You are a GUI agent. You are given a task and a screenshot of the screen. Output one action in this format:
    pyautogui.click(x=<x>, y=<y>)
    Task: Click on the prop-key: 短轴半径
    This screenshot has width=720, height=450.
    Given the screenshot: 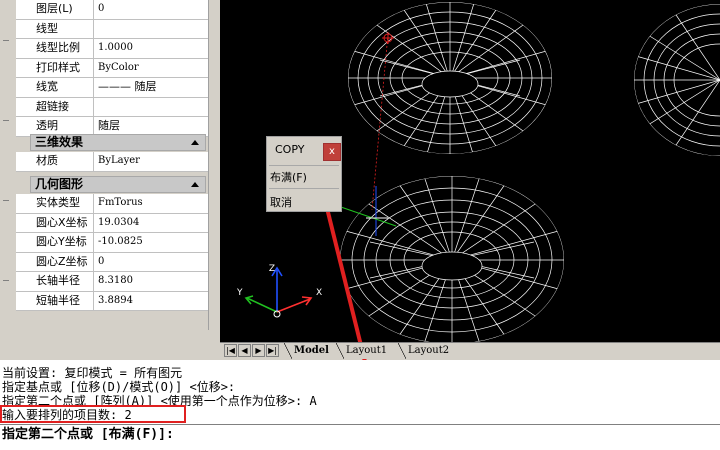 What is the action you would take?
    pyautogui.click(x=55, y=300)
    